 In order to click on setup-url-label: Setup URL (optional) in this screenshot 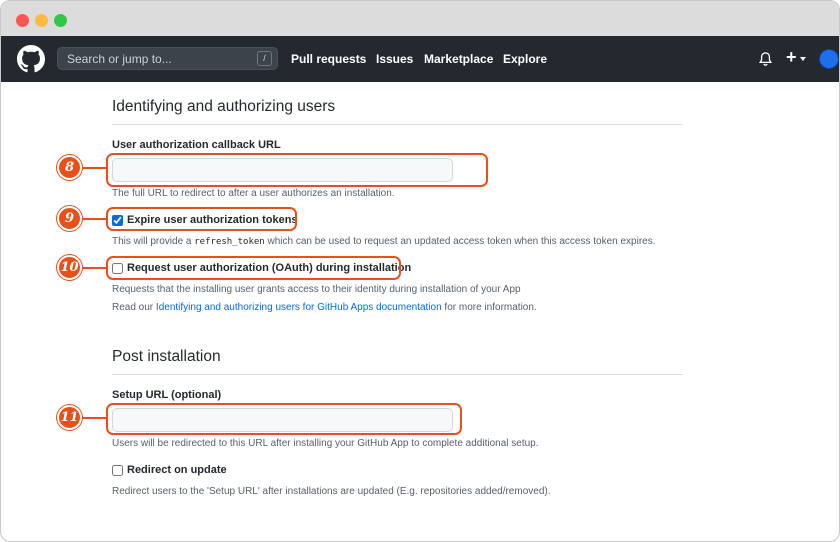, I will do `click(167, 395)`.